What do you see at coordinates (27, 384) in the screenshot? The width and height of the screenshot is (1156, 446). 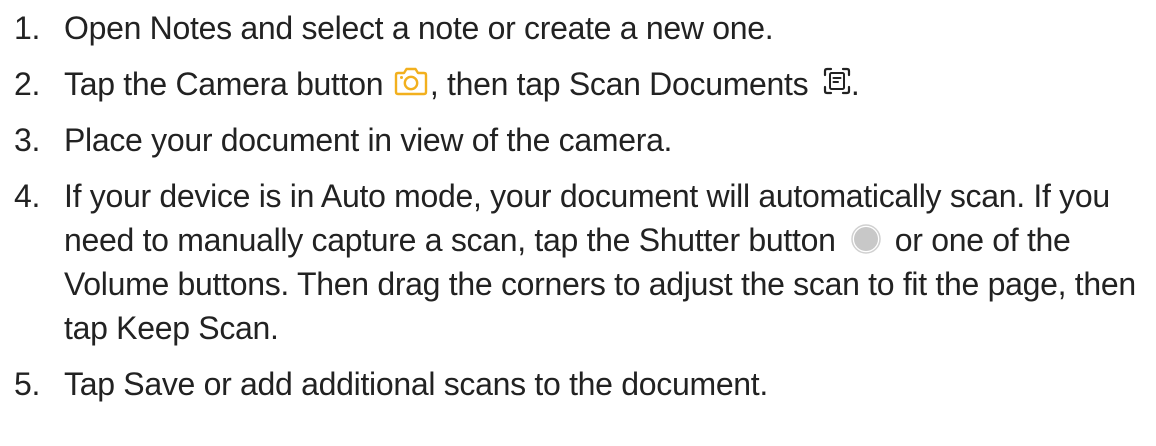 I see `step-number: 5.` at bounding box center [27, 384].